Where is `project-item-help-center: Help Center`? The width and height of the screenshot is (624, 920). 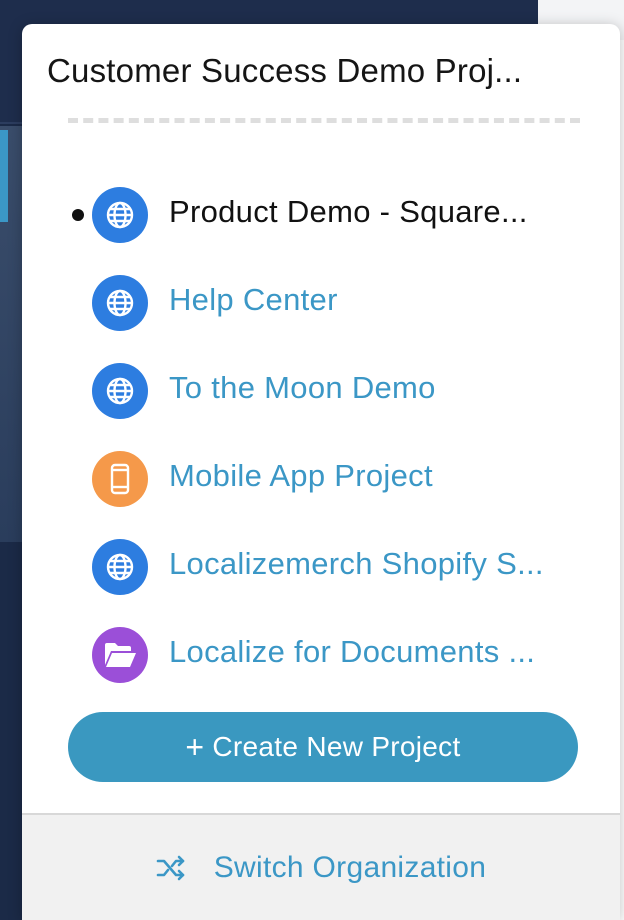 project-item-help-center: Help Center is located at coordinates (321, 302).